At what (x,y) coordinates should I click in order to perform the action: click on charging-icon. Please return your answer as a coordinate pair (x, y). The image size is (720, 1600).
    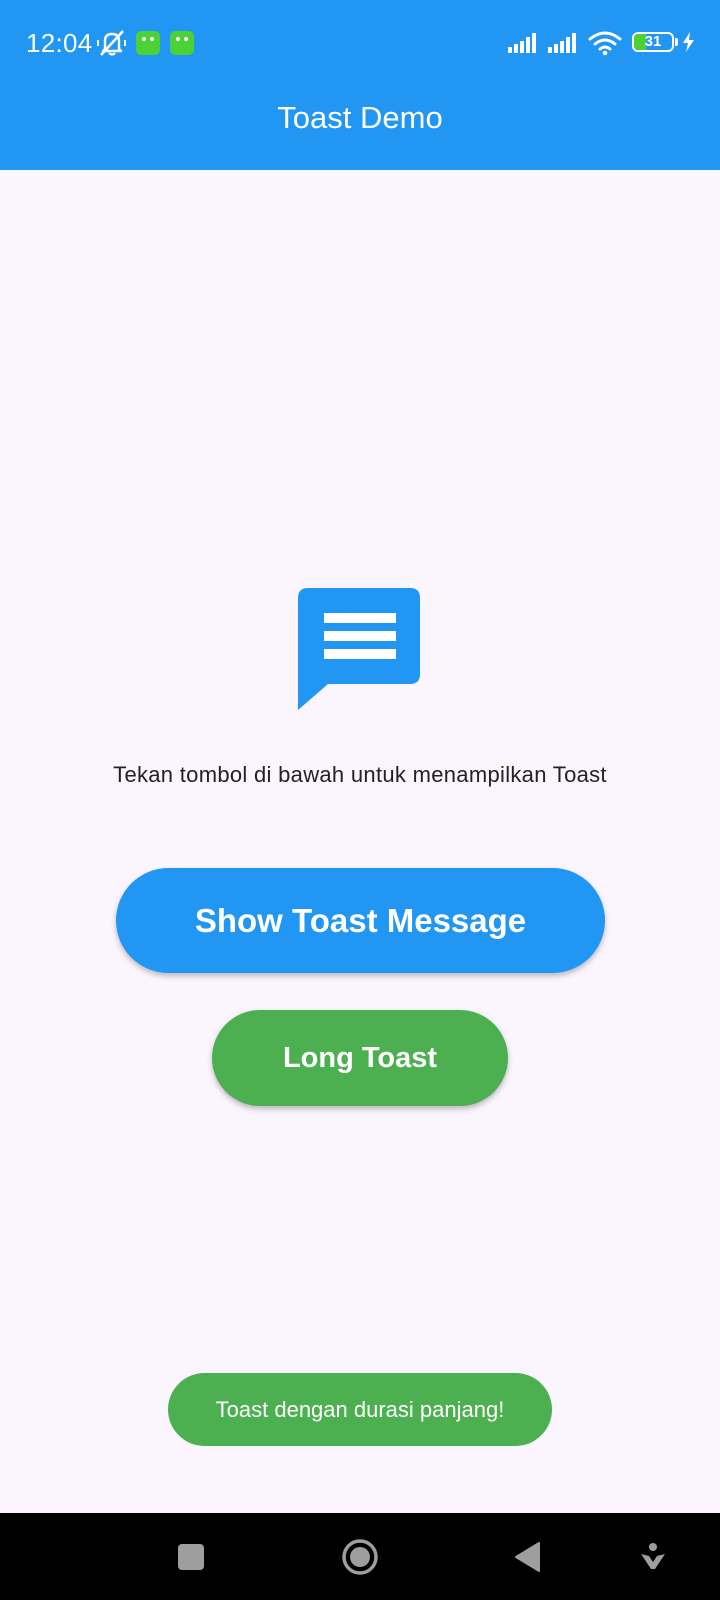
    Looking at the image, I should click on (688, 42).